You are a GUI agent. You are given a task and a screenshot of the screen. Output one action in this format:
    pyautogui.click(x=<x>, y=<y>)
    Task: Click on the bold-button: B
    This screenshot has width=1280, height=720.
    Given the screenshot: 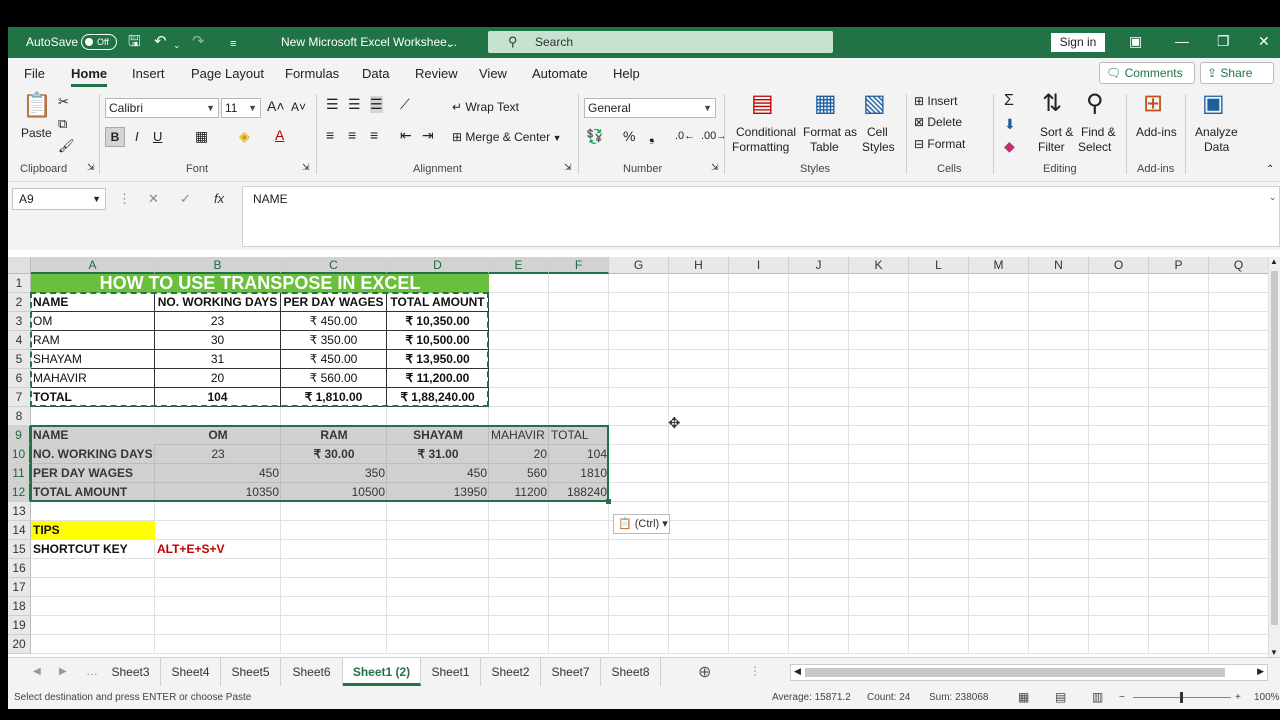 What is the action you would take?
    pyautogui.click(x=115, y=137)
    